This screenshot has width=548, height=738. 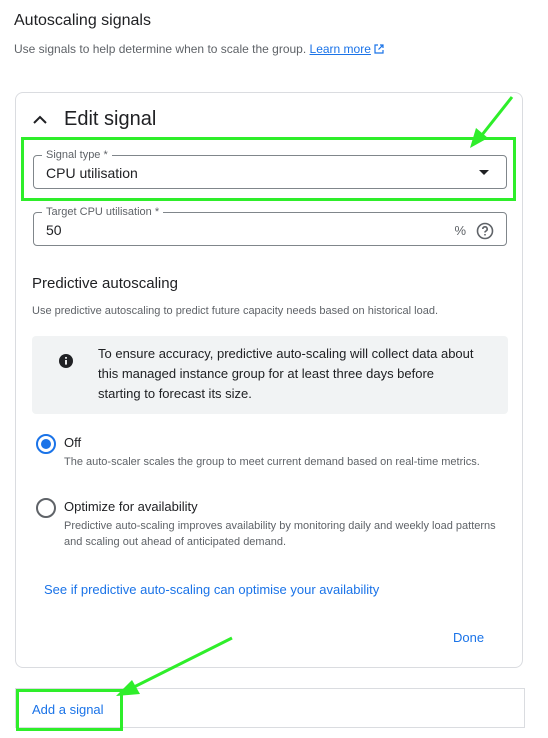 What do you see at coordinates (492, 122) in the screenshot?
I see `arrow-to-signal-type` at bounding box center [492, 122].